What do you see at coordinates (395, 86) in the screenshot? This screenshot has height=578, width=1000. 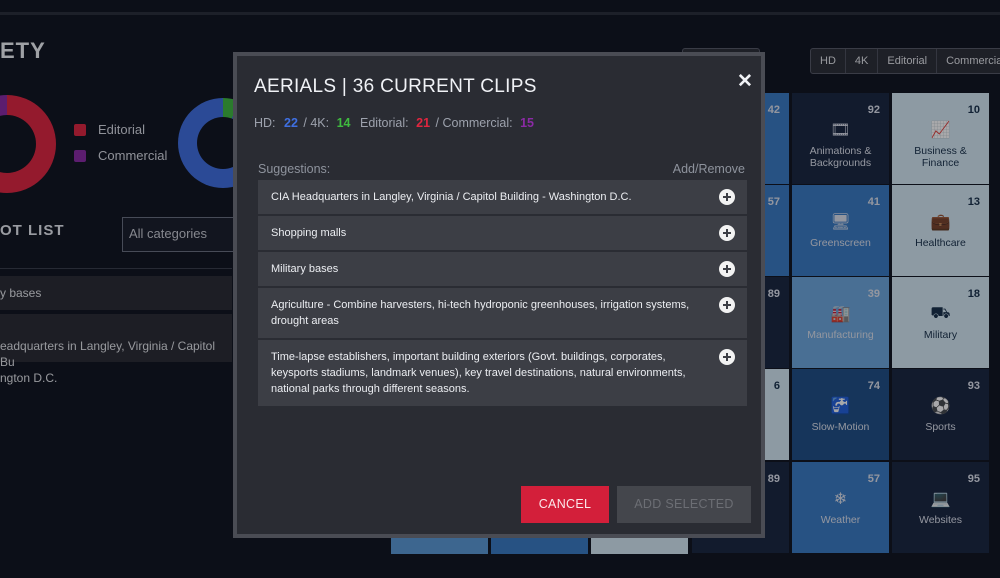 I see `modal-title: AERIALS | 36 CURRENT CLIPS` at bounding box center [395, 86].